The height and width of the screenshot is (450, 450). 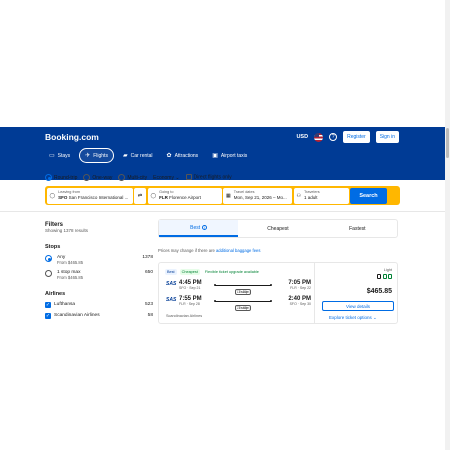 What do you see at coordinates (166, 178) in the screenshot?
I see `cabin-class-select: Economy ⌄` at bounding box center [166, 178].